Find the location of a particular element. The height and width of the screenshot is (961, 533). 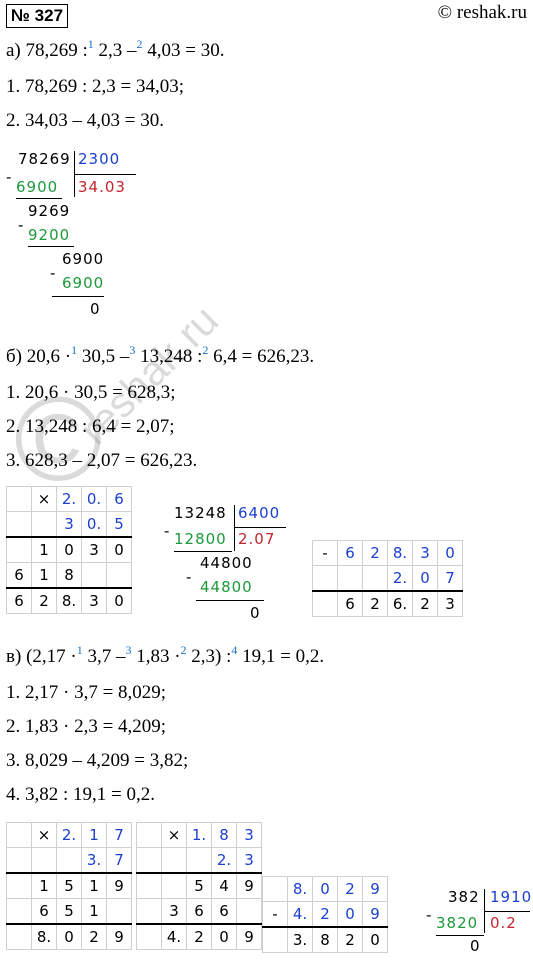

grid-cell: 0. is located at coordinates (94, 499).